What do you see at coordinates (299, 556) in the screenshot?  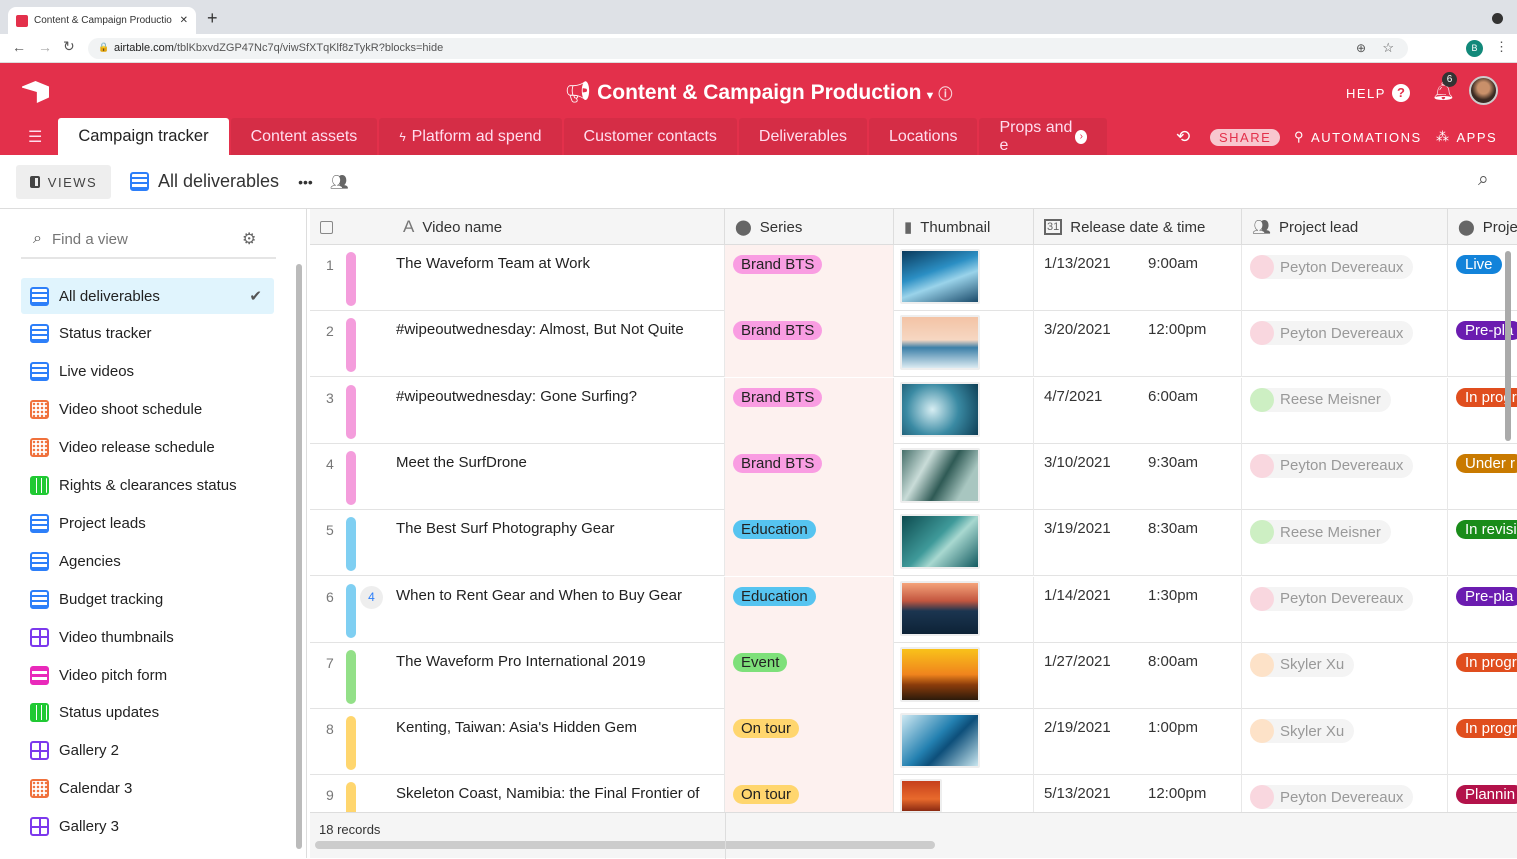 I see `sidebar-scrollbar` at bounding box center [299, 556].